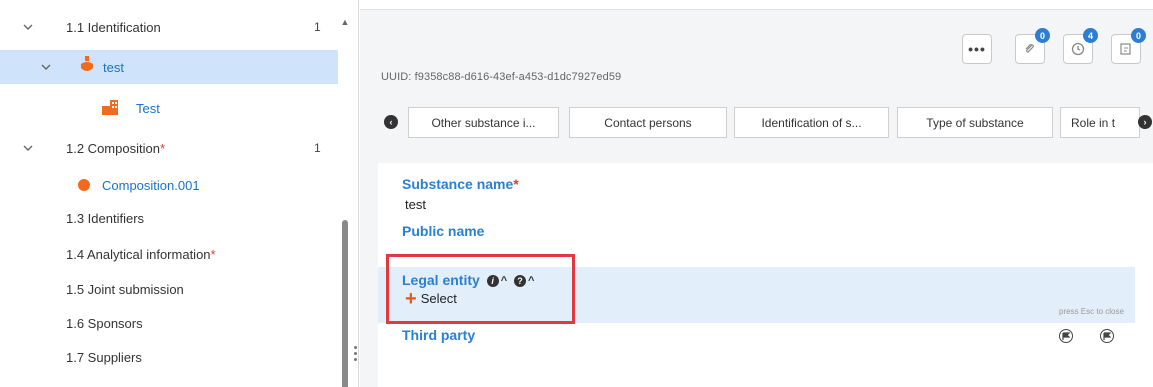 Image resolution: width=1153 pixels, height=387 pixels. What do you see at coordinates (345, 22) in the screenshot?
I see `scroll-up-arrow-icon: ▲` at bounding box center [345, 22].